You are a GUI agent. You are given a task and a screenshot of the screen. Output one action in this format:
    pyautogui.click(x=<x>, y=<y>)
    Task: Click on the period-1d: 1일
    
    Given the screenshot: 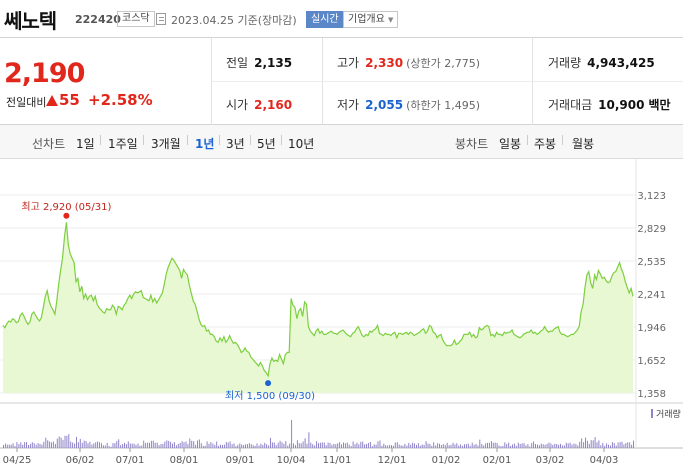 What is the action you would take?
    pyautogui.click(x=85, y=143)
    